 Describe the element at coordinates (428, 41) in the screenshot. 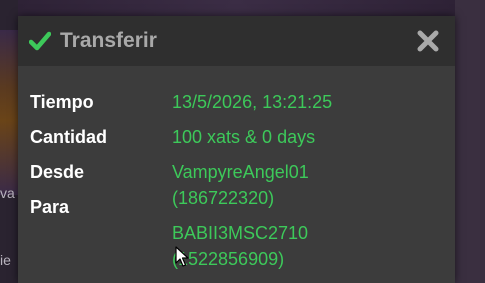

I see `close-icon` at that location.